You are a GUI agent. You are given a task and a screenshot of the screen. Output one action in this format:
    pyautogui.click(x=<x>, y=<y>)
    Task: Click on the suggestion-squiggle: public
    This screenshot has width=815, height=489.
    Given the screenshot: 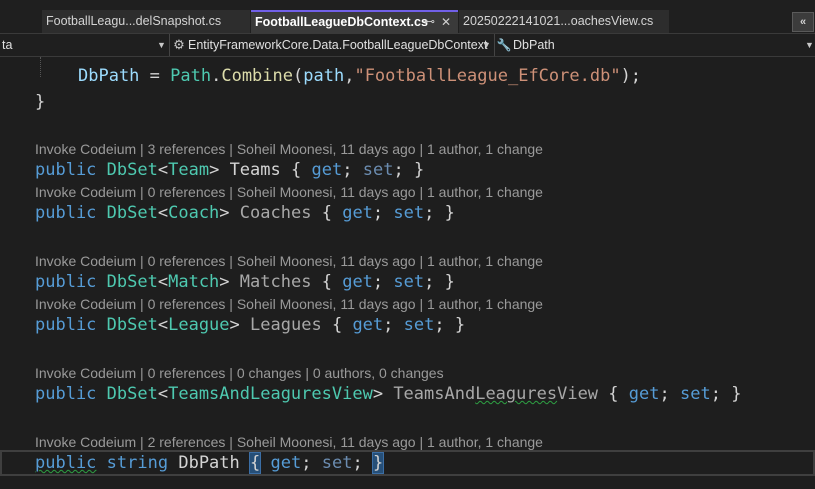 What is the action you would take?
    pyautogui.click(x=65, y=463)
    